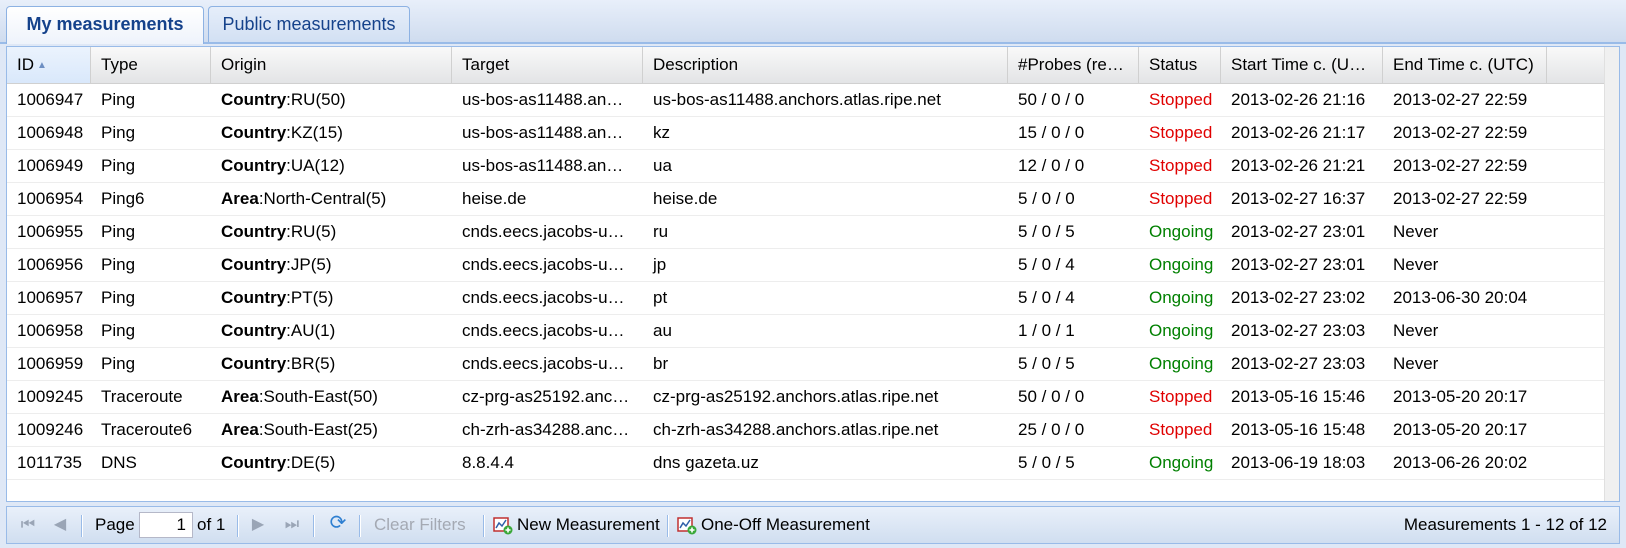 This screenshot has width=1626, height=548. I want to click on cell-target: 8.8.4.4, so click(488, 462).